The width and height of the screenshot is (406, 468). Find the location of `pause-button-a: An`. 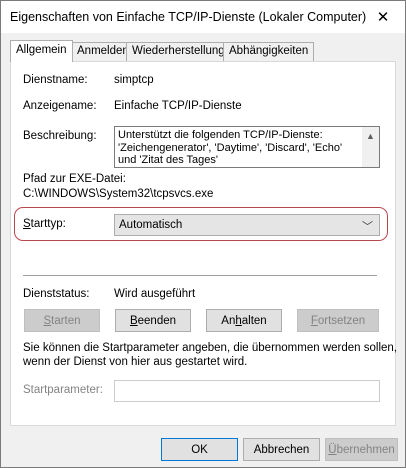

pause-button-a: An is located at coordinates (228, 320).